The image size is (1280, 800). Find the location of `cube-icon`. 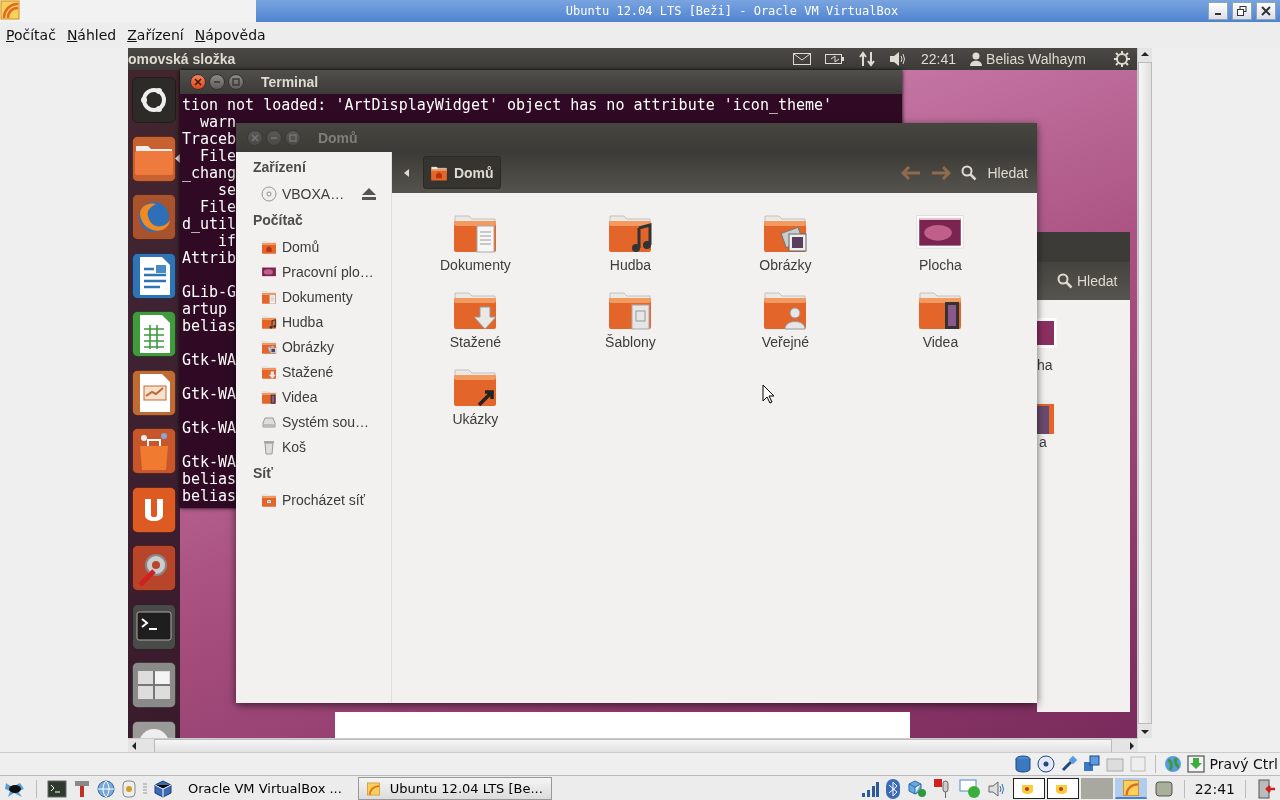

cube-icon is located at coordinates (163, 788).